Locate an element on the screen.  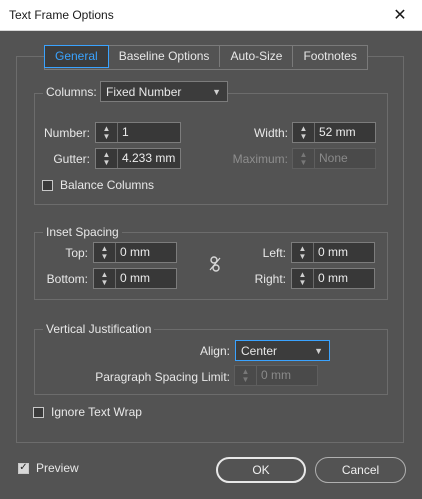
number-label: Number: is located at coordinates (66, 133).